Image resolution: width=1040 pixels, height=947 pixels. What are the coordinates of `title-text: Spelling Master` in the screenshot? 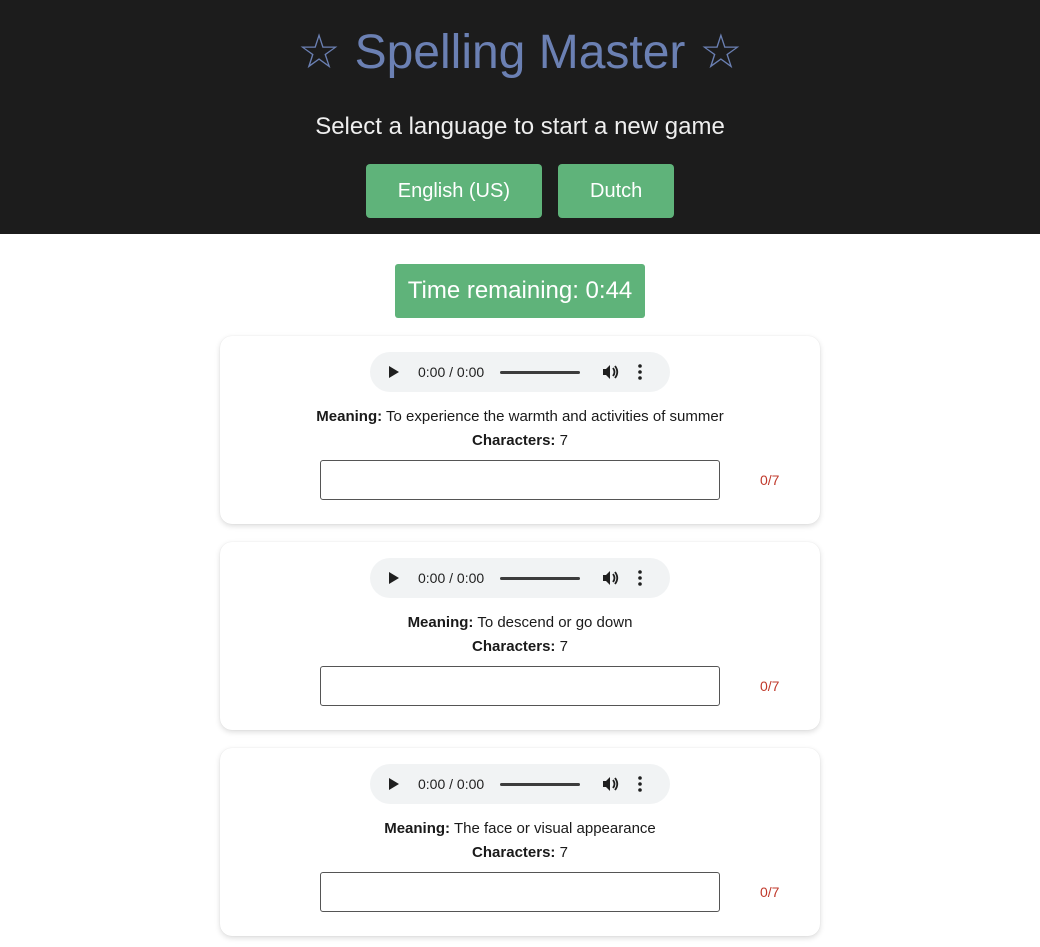 It's located at (520, 52).